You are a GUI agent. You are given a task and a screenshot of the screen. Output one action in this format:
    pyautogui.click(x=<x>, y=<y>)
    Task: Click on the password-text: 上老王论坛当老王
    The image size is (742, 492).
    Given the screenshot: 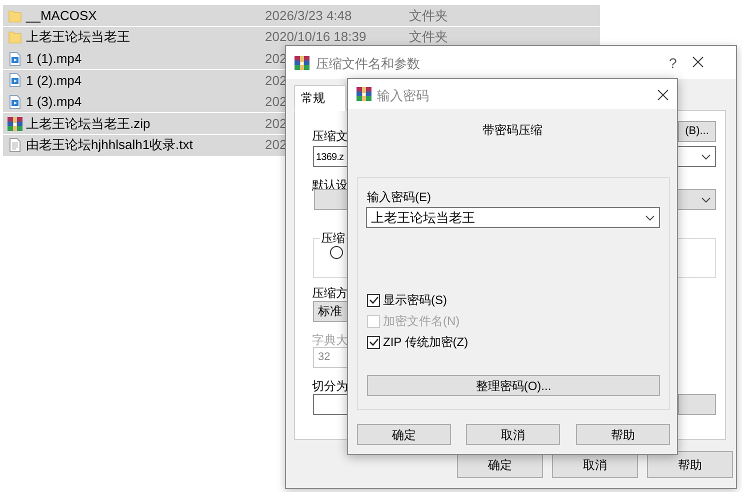 What is the action you would take?
    pyautogui.click(x=423, y=218)
    